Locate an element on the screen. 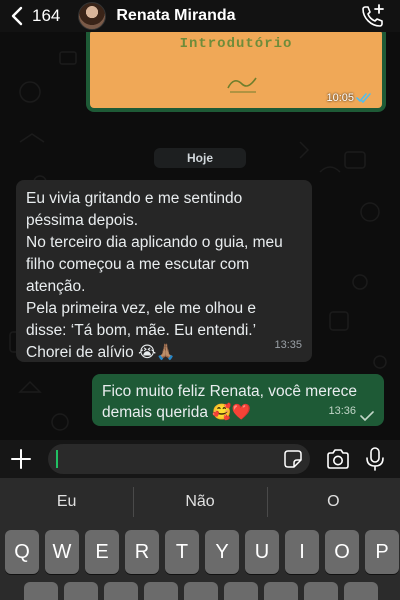 The height and width of the screenshot is (600, 400). message-time: 13:35 is located at coordinates (288, 345).